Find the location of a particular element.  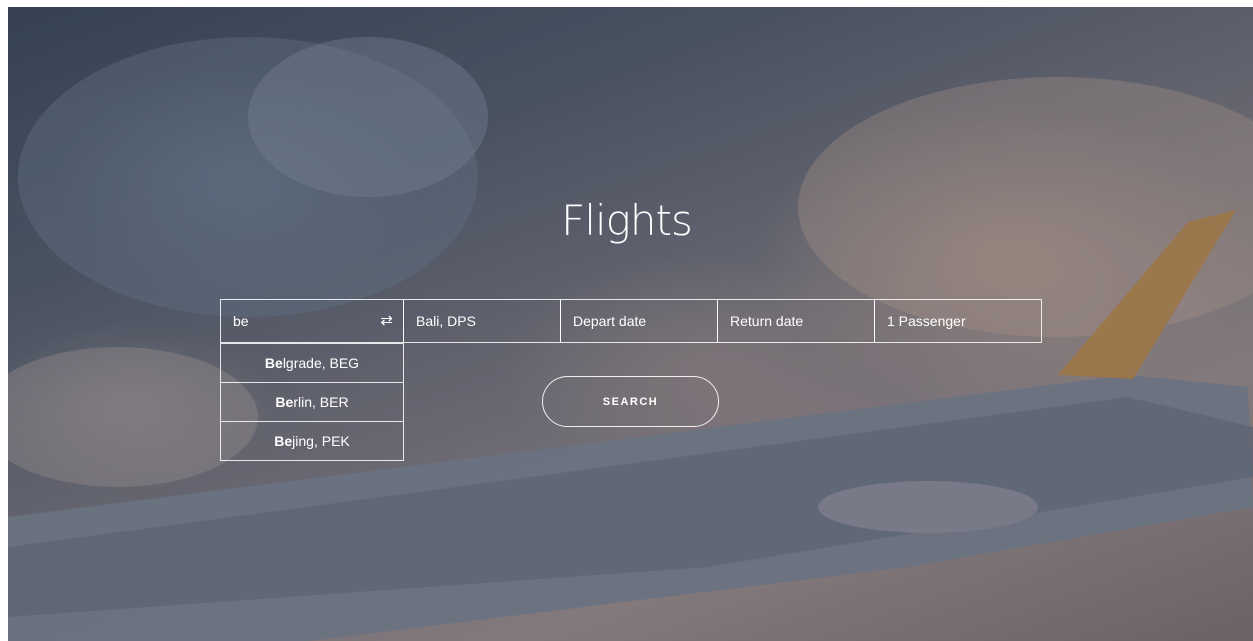

page-title: Flights is located at coordinates (627, 220).